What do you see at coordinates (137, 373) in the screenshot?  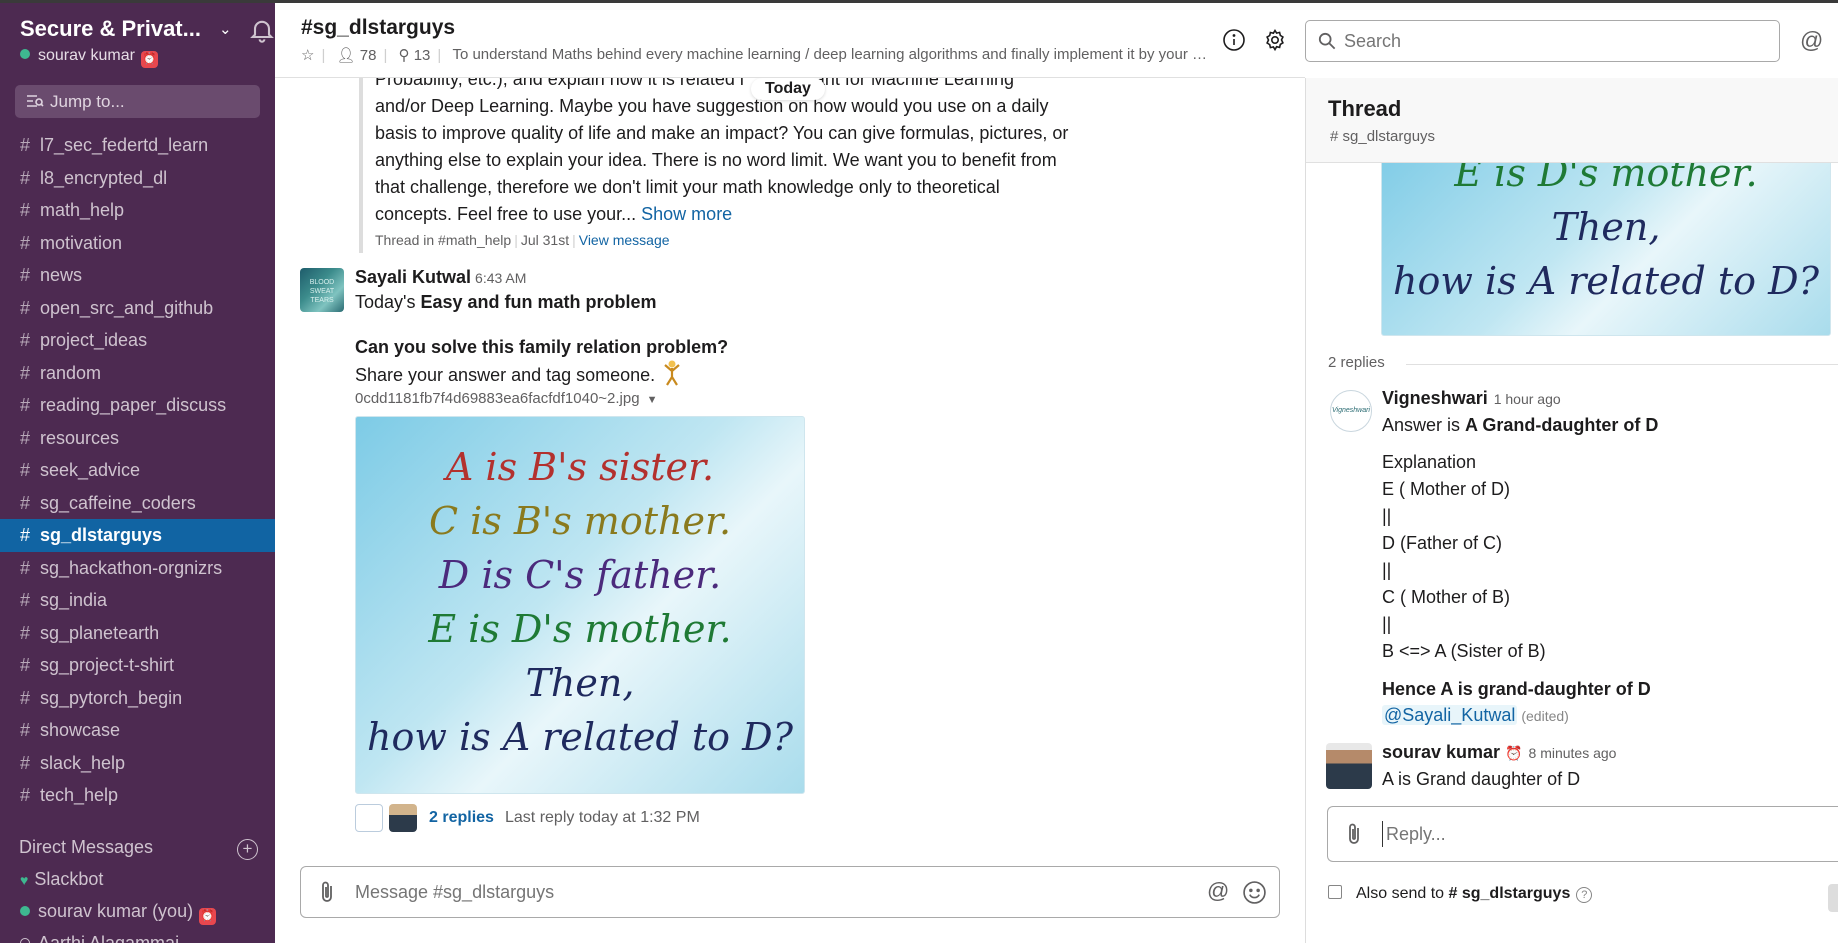 I see `sidebar-item-channel: # random` at bounding box center [137, 373].